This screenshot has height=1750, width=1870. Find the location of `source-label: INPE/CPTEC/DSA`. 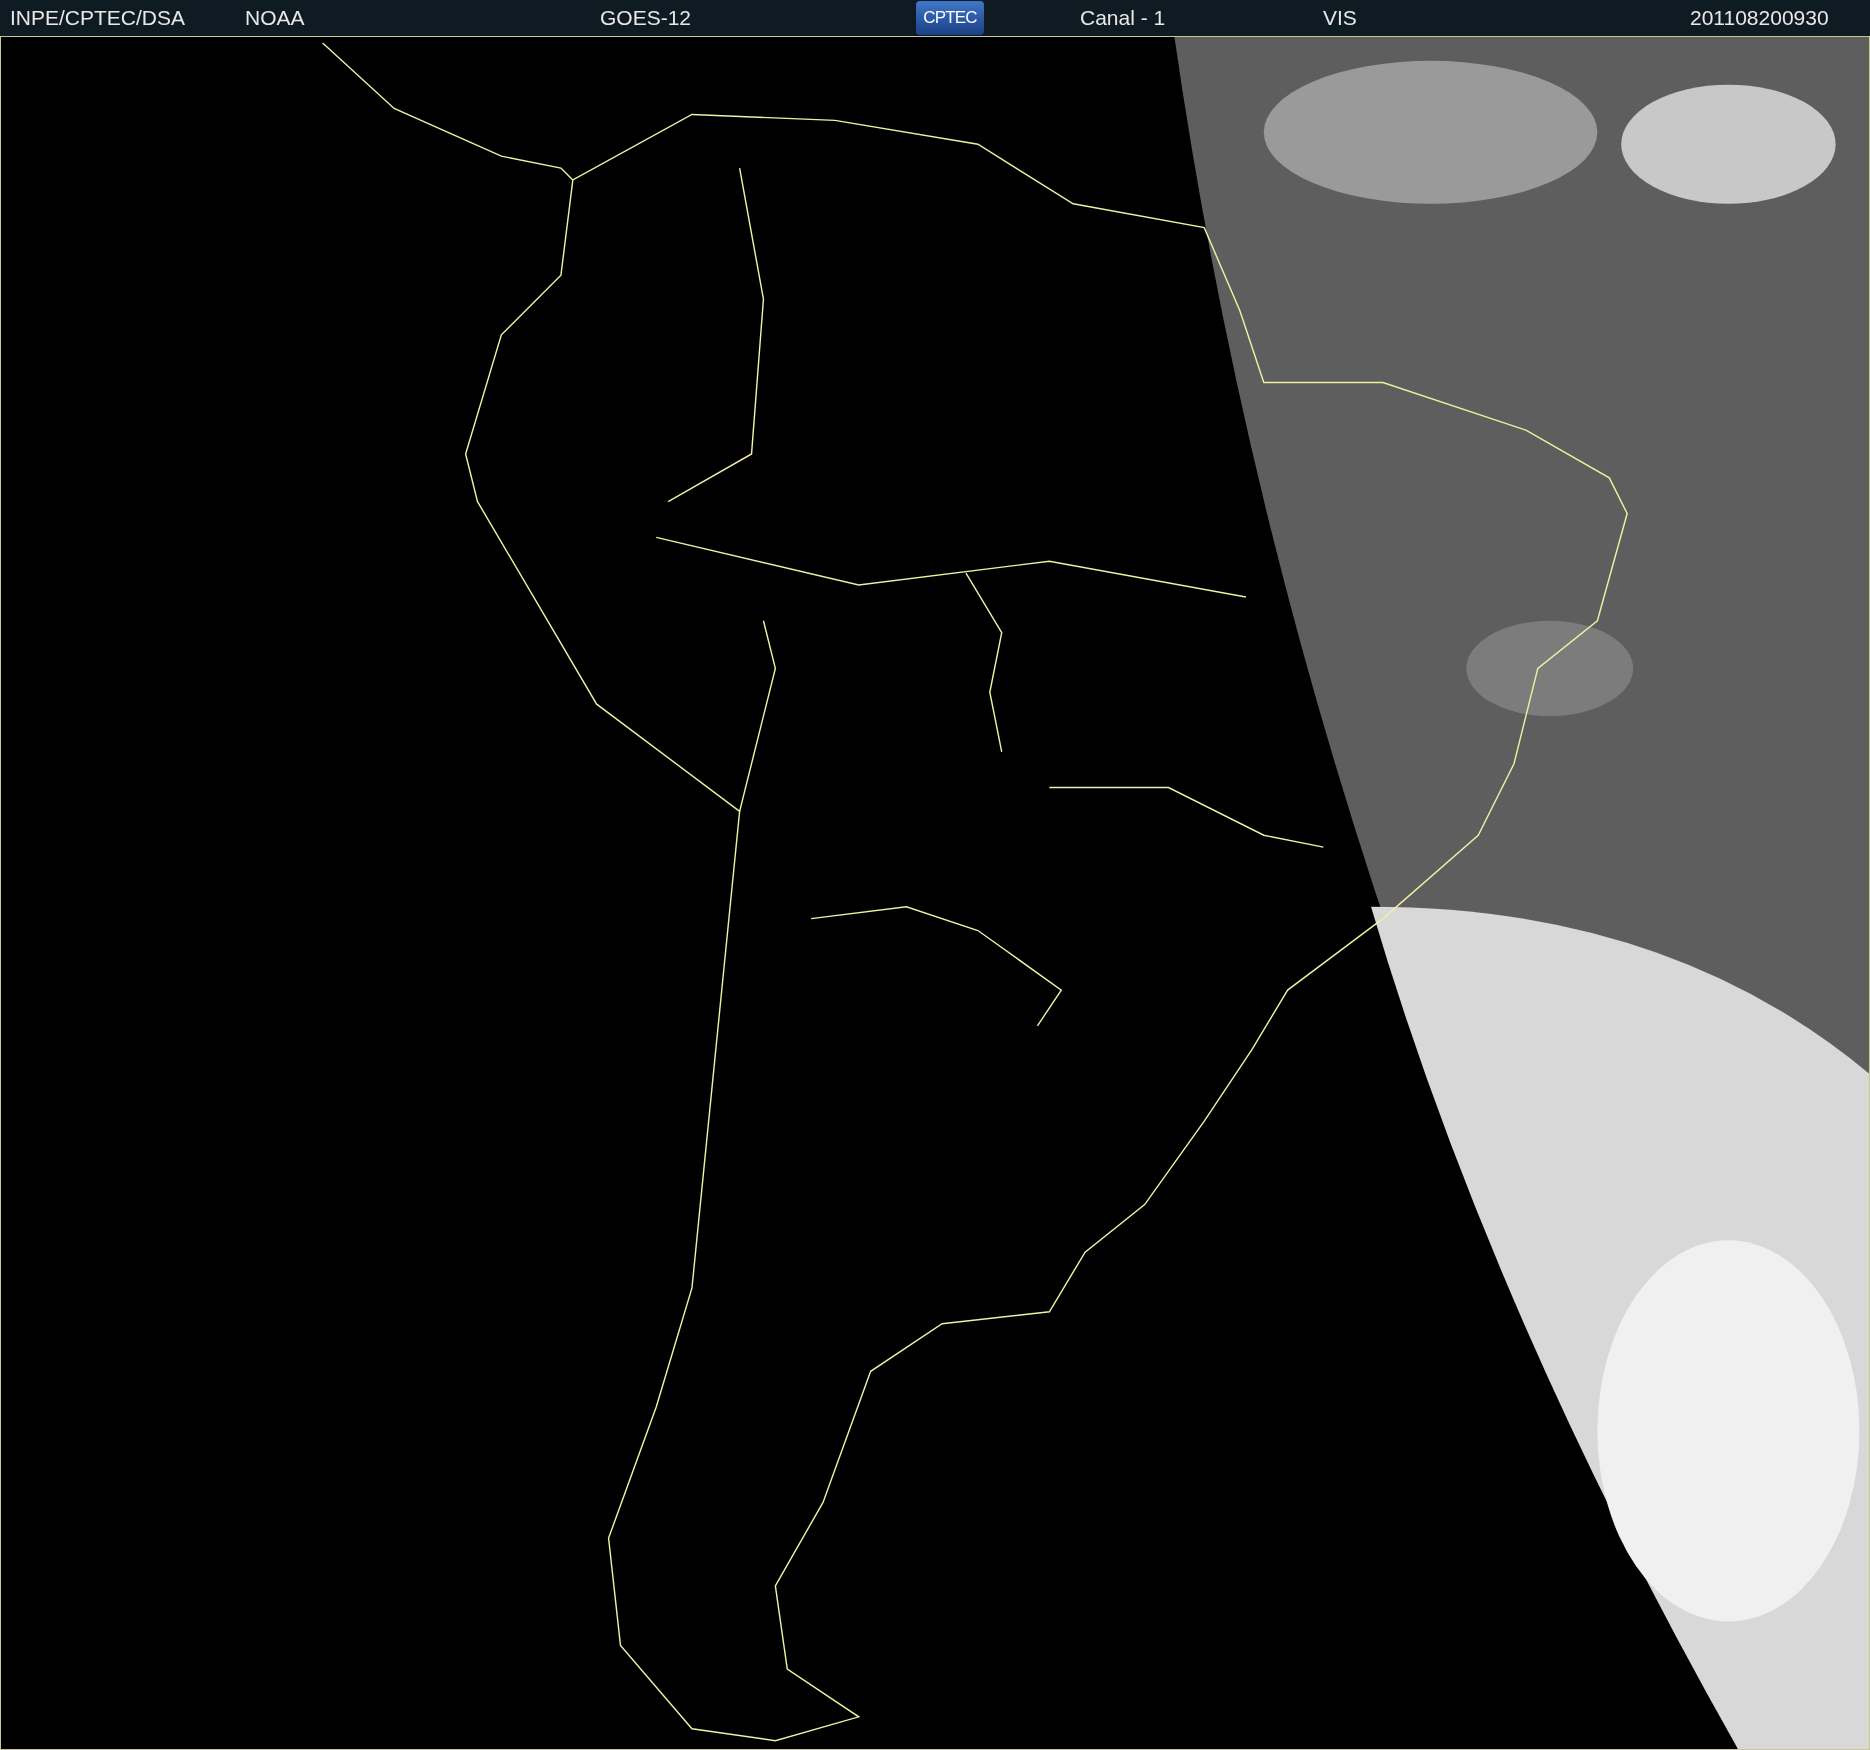

source-label: INPE/CPTEC/DSA is located at coordinates (98, 18).